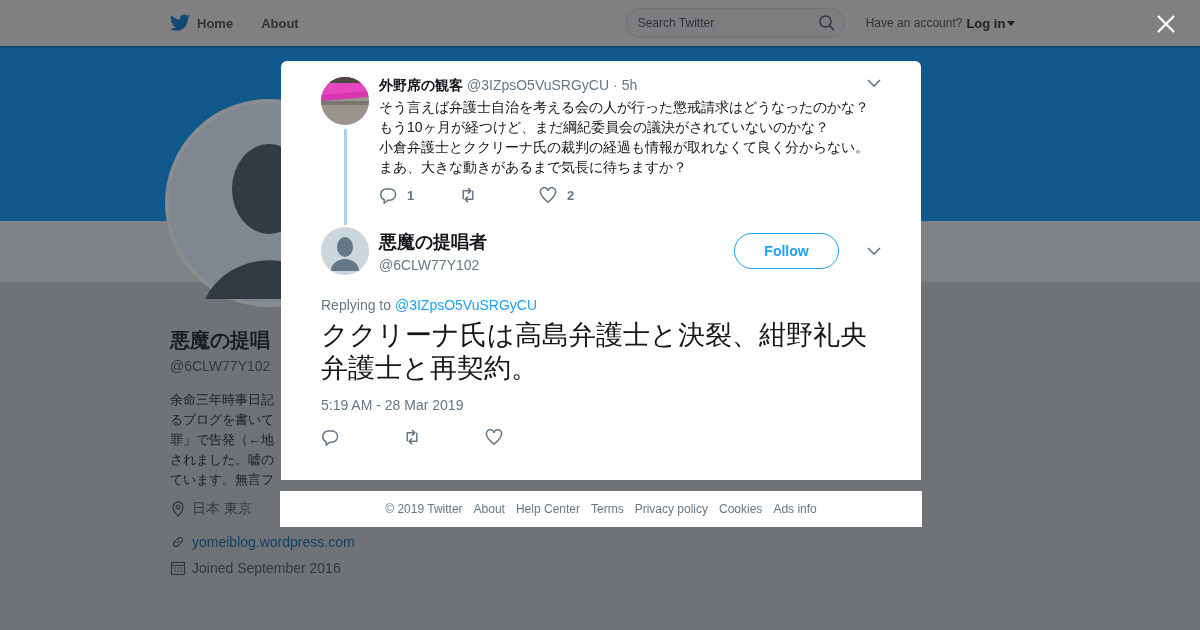 Image resolution: width=1200 pixels, height=630 pixels. What do you see at coordinates (914, 23) in the screenshot?
I see `account-prompt: Have an account?` at bounding box center [914, 23].